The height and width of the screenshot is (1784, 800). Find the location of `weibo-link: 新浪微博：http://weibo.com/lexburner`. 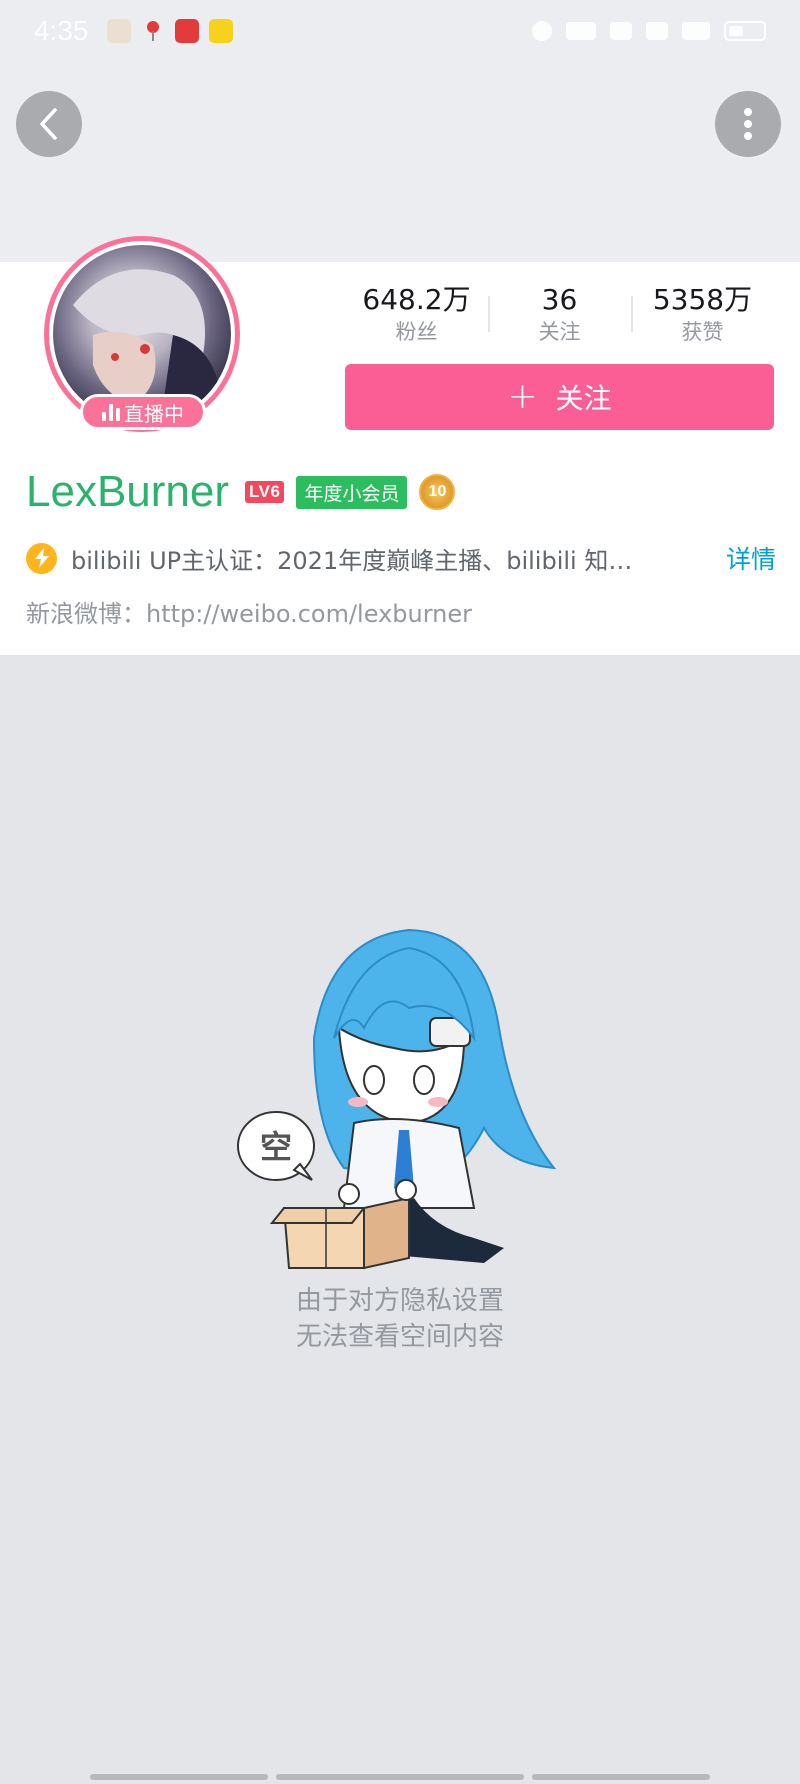

weibo-link: 新浪微博：http://weibo.com/lexburner is located at coordinates (249, 611).